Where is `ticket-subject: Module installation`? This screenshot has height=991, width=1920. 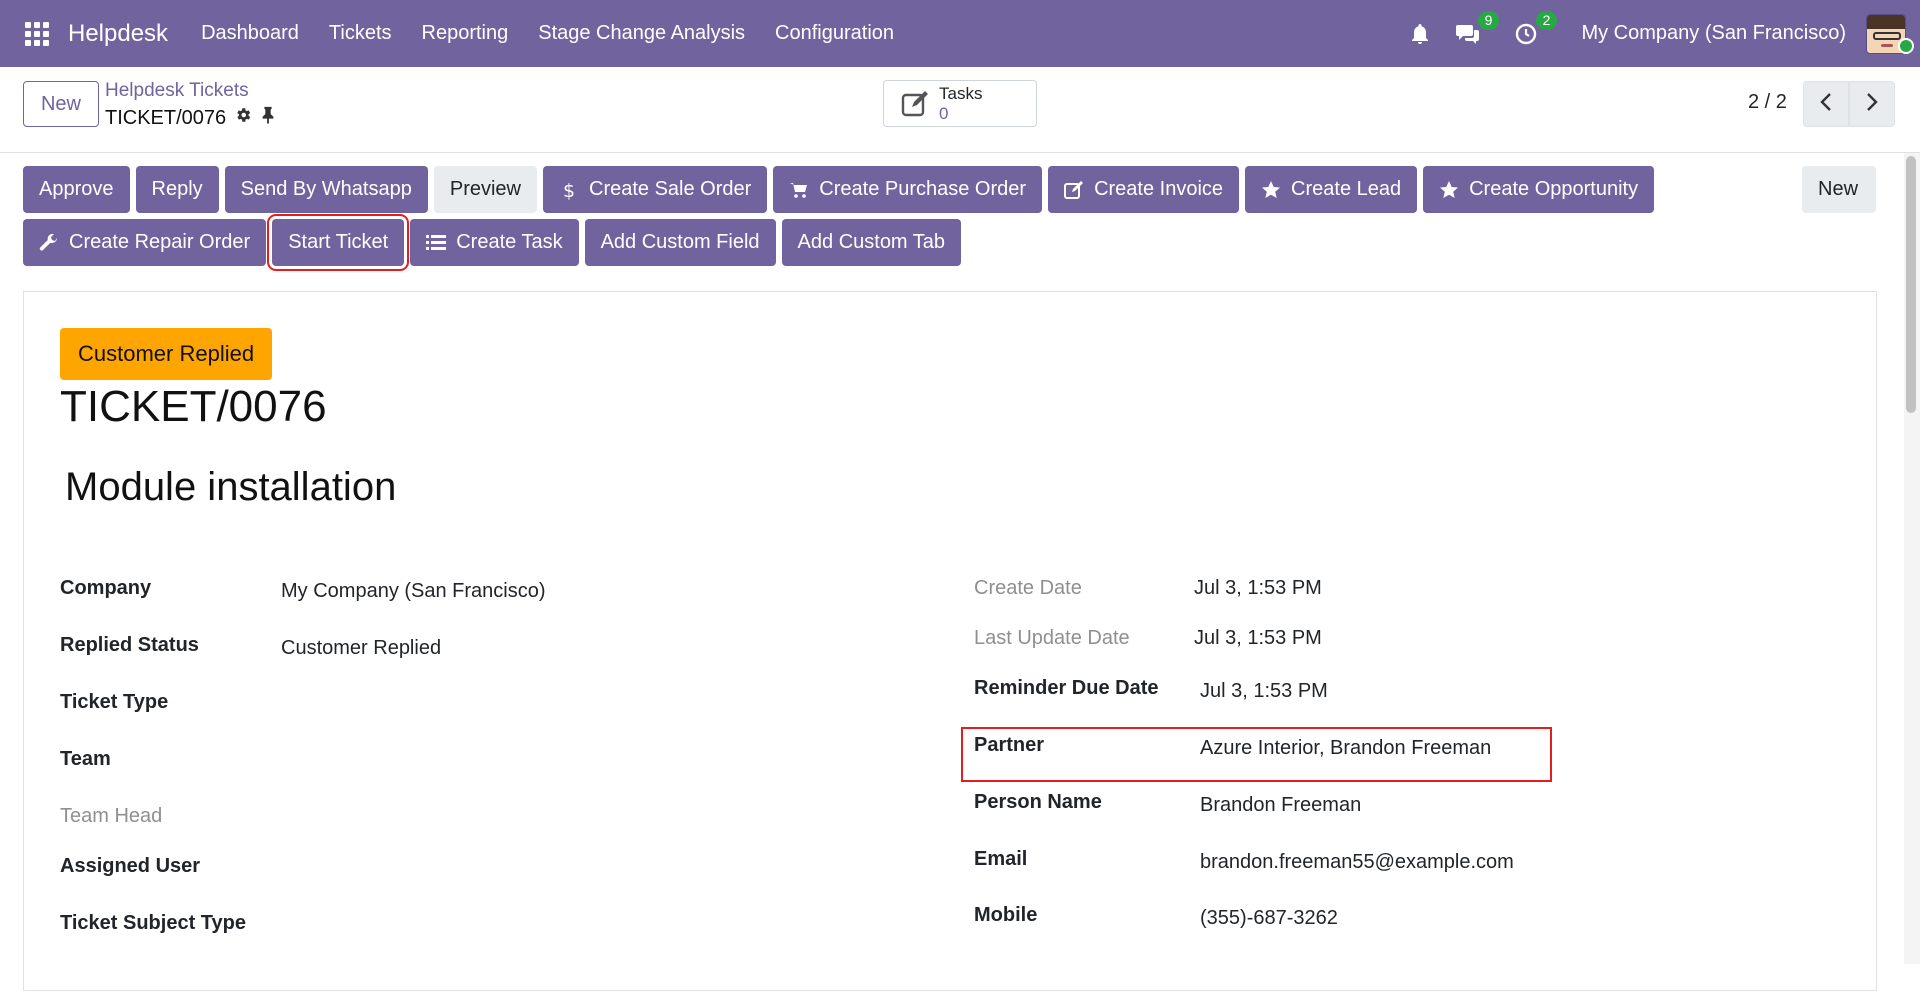
ticket-subject: Module installation is located at coordinates (230, 487).